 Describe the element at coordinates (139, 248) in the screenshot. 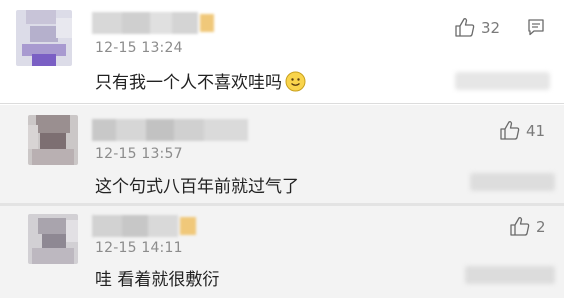

I see `comment-date: 12-15 14:11` at that location.